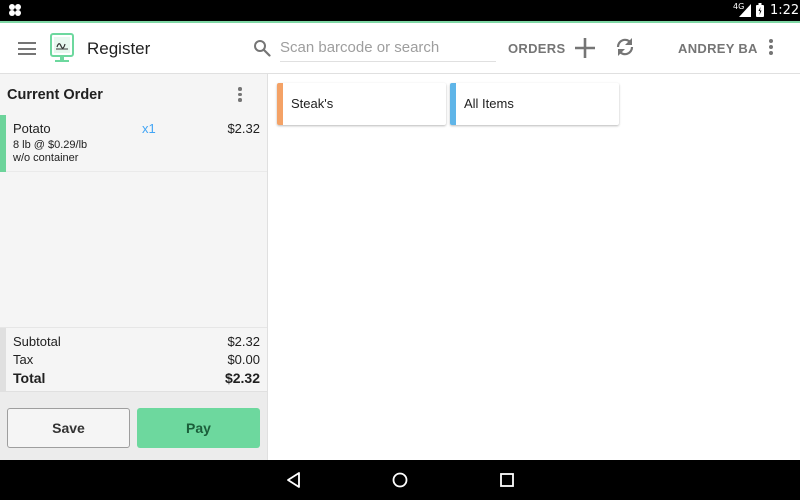 The image size is (800, 500). Describe the element at coordinates (240, 95) in the screenshot. I see `order-more-icon` at that location.